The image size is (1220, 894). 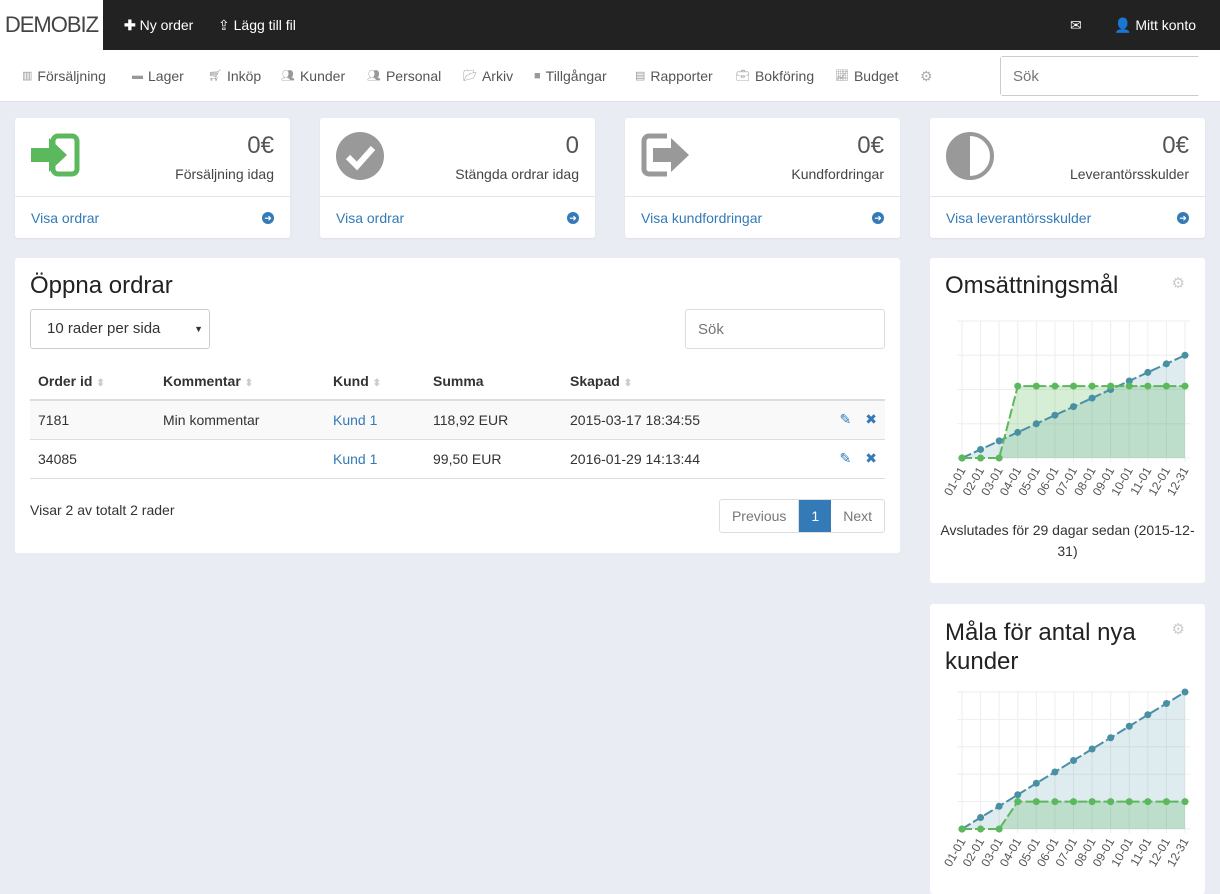 What do you see at coordinates (775, 76) in the screenshot?
I see `nav-item-8: 💼︎ Bokföring` at bounding box center [775, 76].